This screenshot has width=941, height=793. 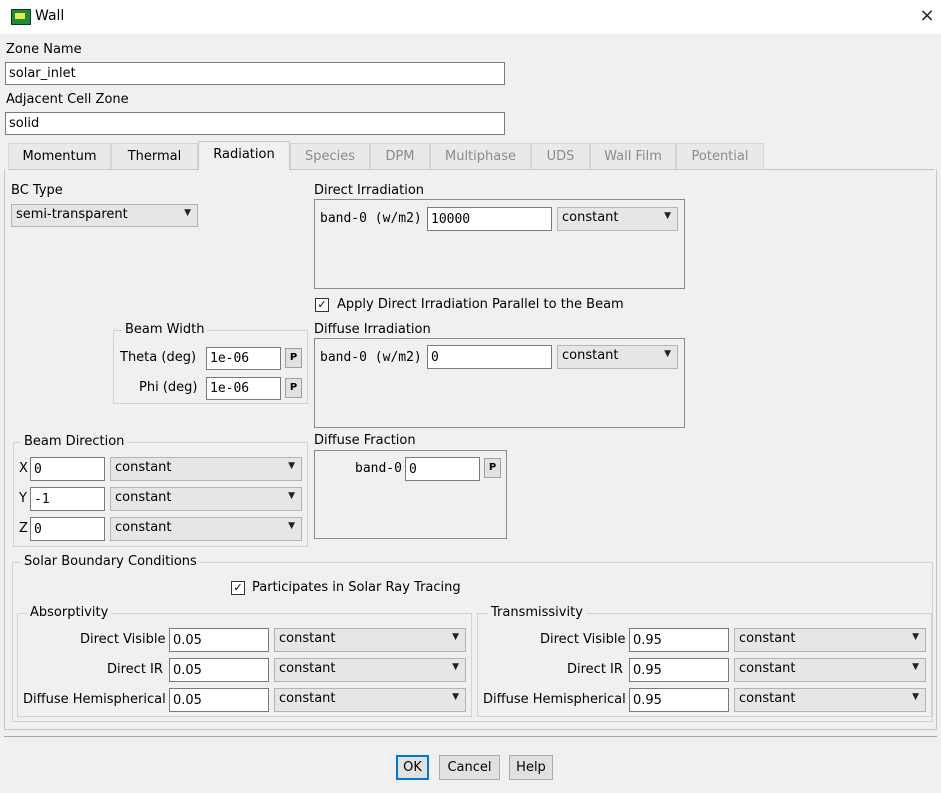 What do you see at coordinates (830, 700) in the screenshot?
I see `trans-diffuse-hemispherical-method-dropdown: constant ▼` at bounding box center [830, 700].